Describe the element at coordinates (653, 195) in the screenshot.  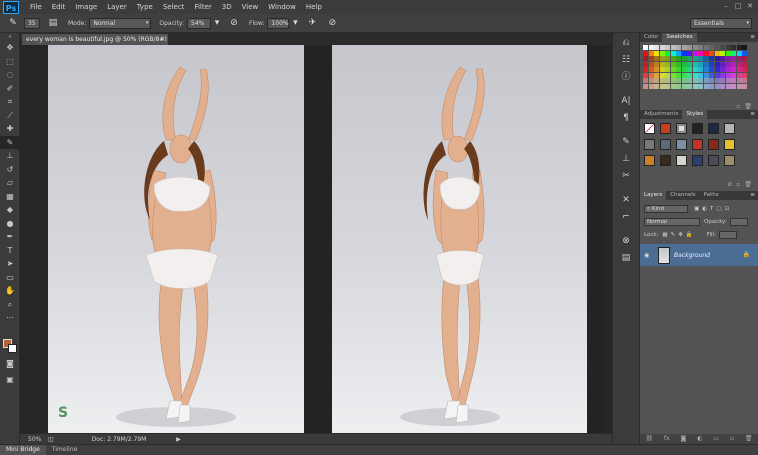
I see `tab-layers: Layers` at that location.